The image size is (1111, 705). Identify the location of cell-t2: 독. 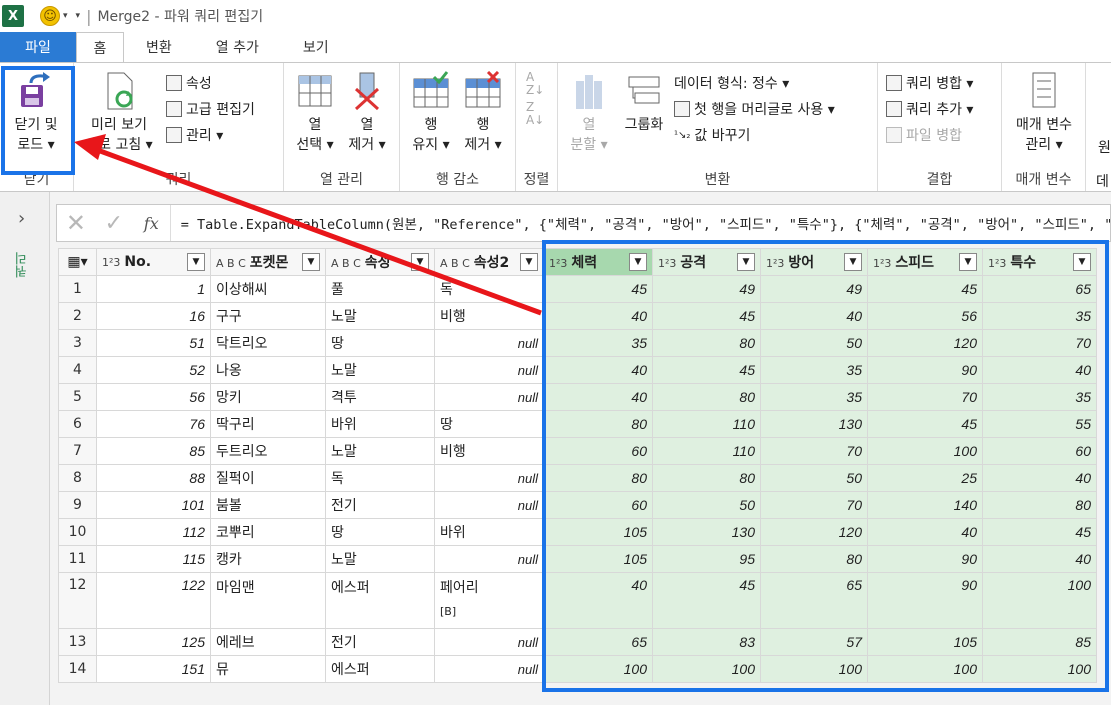
(489, 289).